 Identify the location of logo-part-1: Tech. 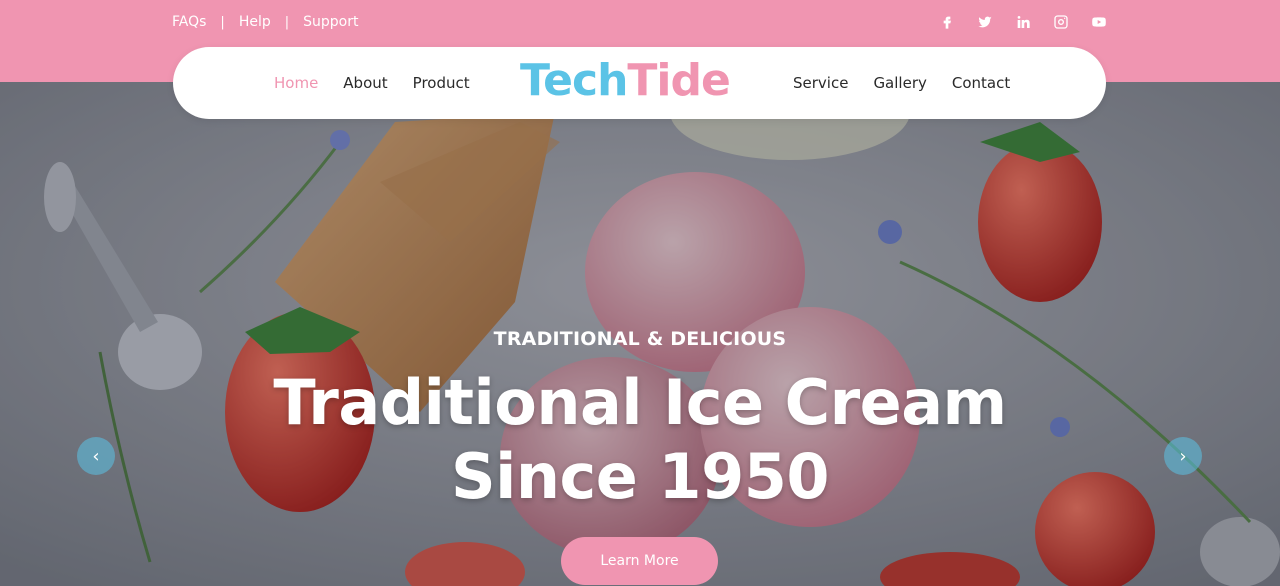
(574, 80).